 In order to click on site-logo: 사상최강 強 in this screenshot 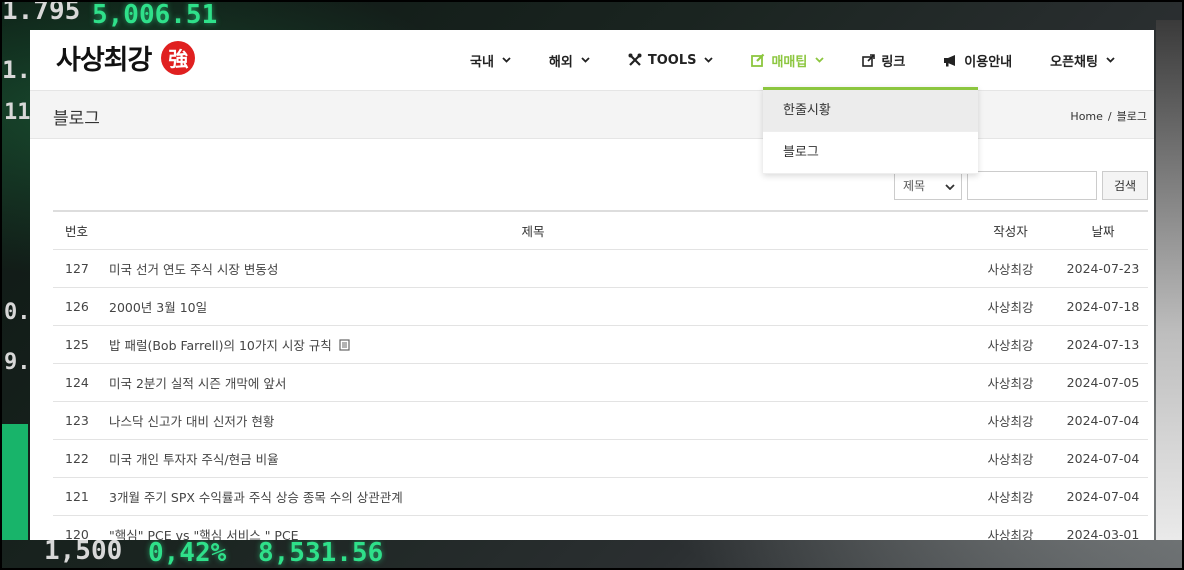, I will do `click(126, 57)`.